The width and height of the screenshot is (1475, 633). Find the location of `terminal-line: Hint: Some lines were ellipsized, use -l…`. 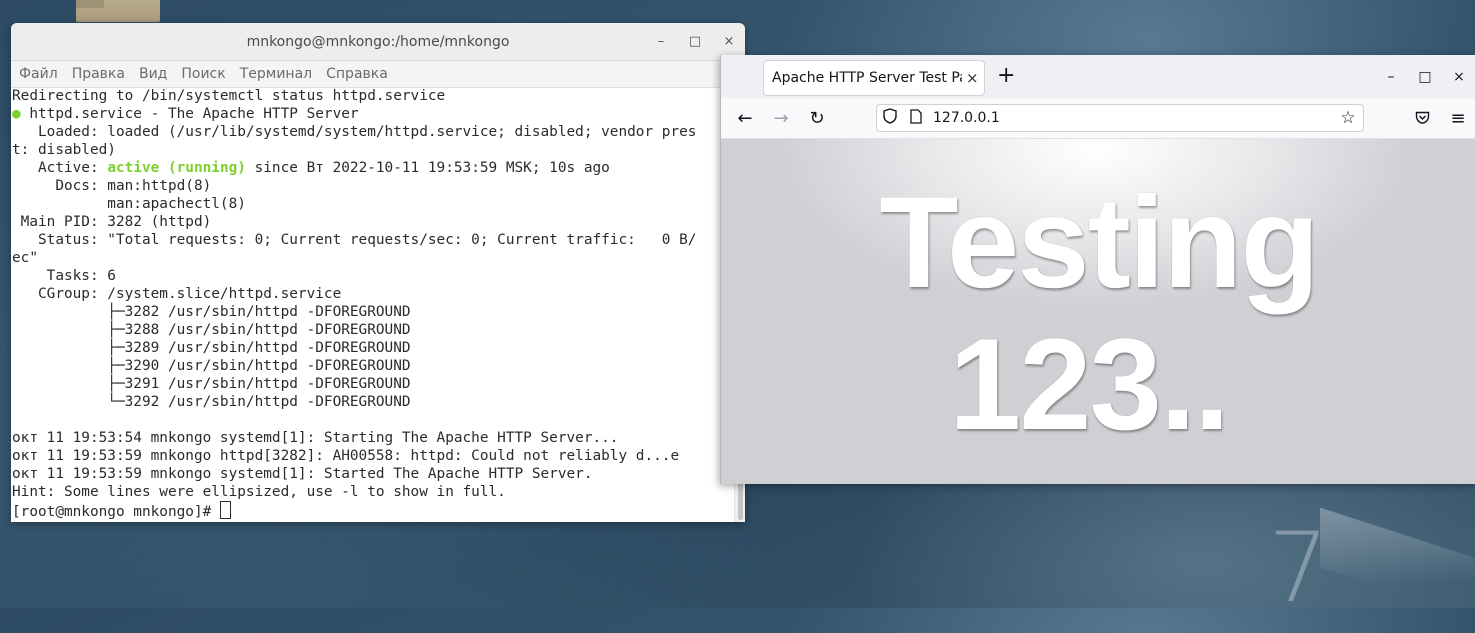

terminal-line: Hint: Some lines were ellipsized, use -l… is located at coordinates (259, 492).